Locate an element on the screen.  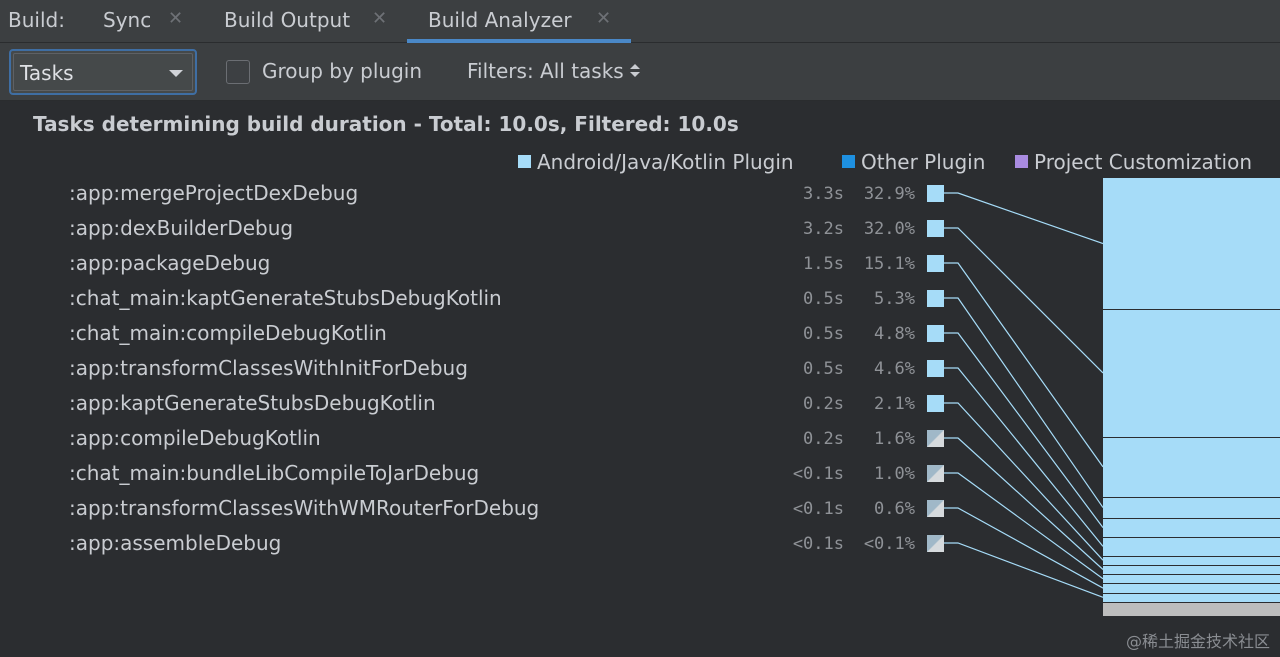
duration-bar-segment-other is located at coordinates (1191, 609).